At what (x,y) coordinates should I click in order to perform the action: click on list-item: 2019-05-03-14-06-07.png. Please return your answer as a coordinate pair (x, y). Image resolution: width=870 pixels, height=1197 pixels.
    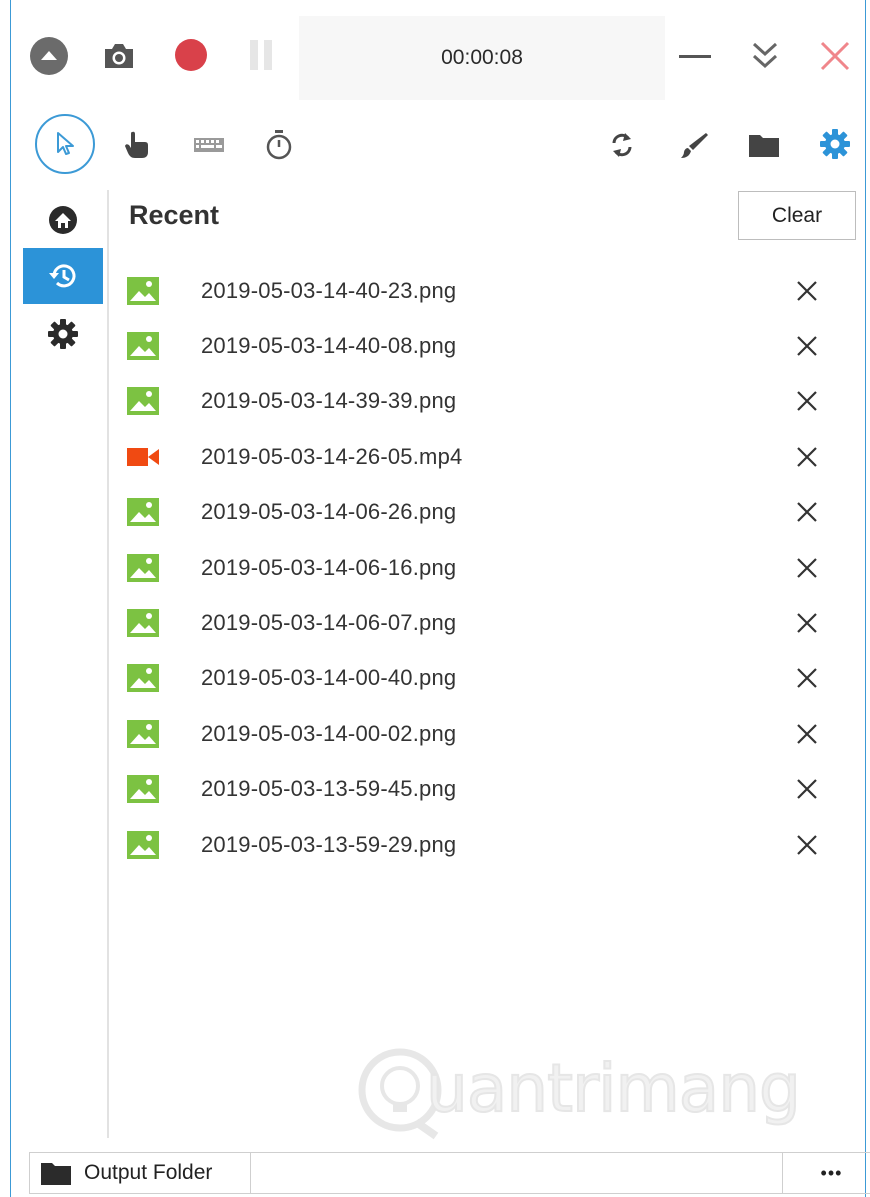
    Looking at the image, I should click on (490, 622).